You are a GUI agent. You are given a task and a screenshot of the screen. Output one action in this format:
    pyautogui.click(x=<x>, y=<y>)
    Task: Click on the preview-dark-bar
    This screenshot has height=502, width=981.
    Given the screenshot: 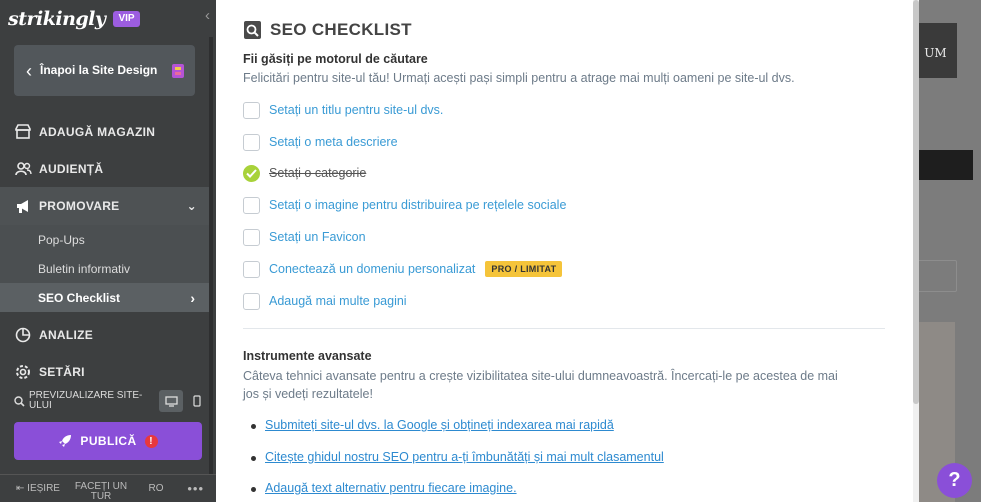 What is the action you would take?
    pyautogui.click(x=946, y=165)
    